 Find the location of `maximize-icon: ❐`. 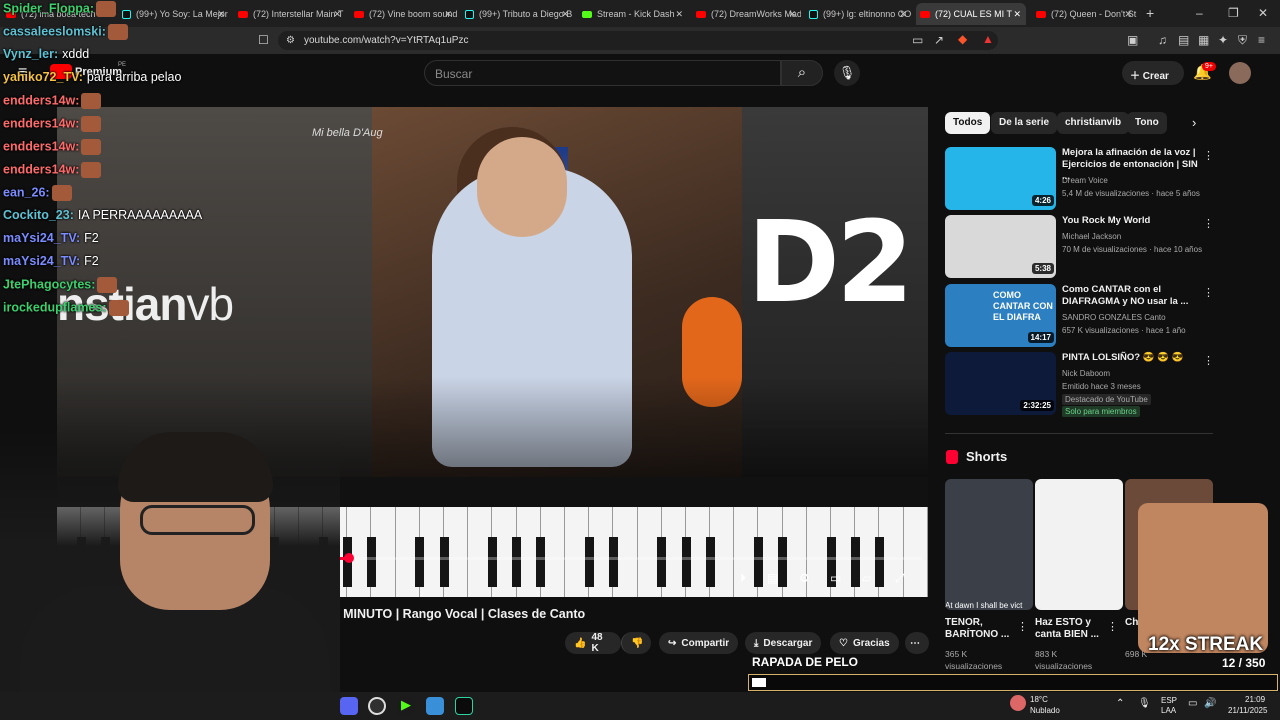

maximize-icon: ❐ is located at coordinates (1233, 13).